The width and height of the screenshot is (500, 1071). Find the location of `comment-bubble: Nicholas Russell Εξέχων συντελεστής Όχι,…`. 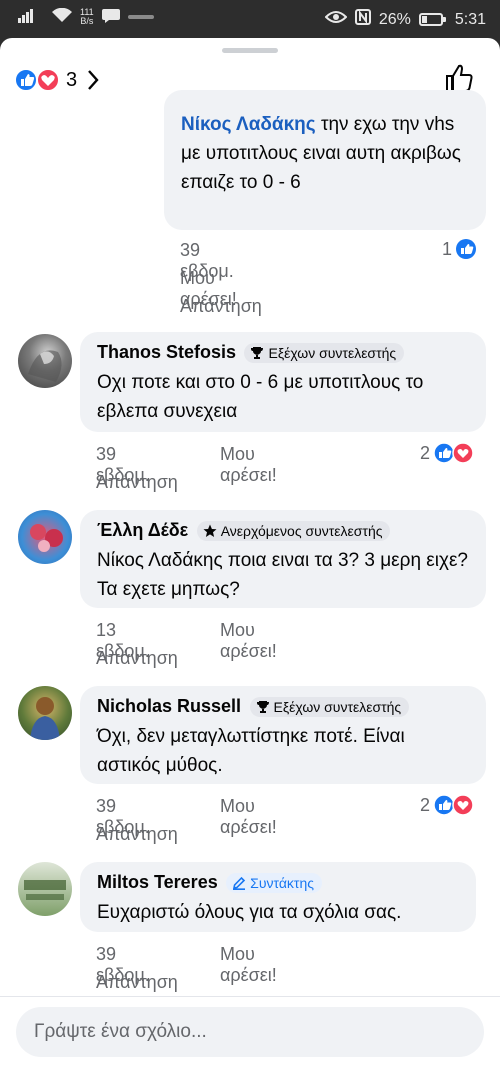

comment-bubble: Nicholas Russell Εξέχων συντελεστής Όχι,… is located at coordinates (283, 735).